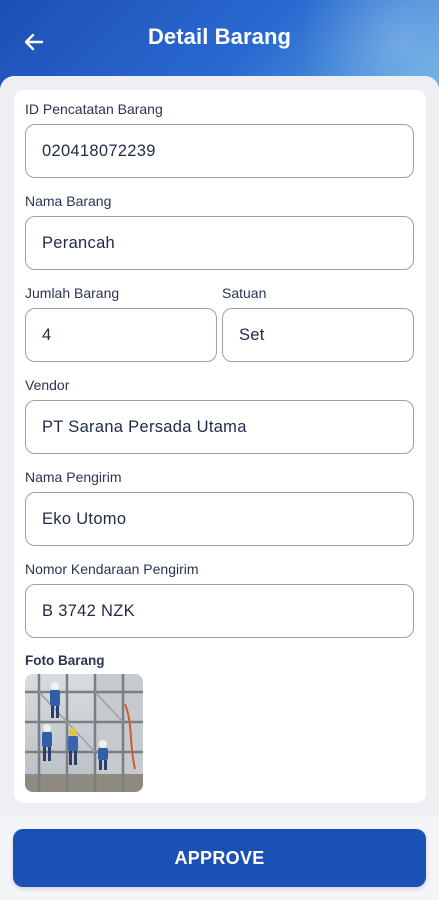 This screenshot has width=439, height=900. Describe the element at coordinates (72, 293) in the screenshot. I see `jumlah-barang-label: Jumlah Barang` at that location.